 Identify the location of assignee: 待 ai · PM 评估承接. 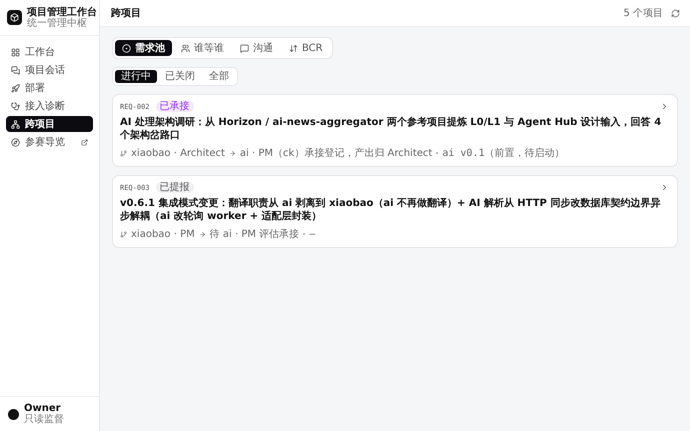
(255, 234).